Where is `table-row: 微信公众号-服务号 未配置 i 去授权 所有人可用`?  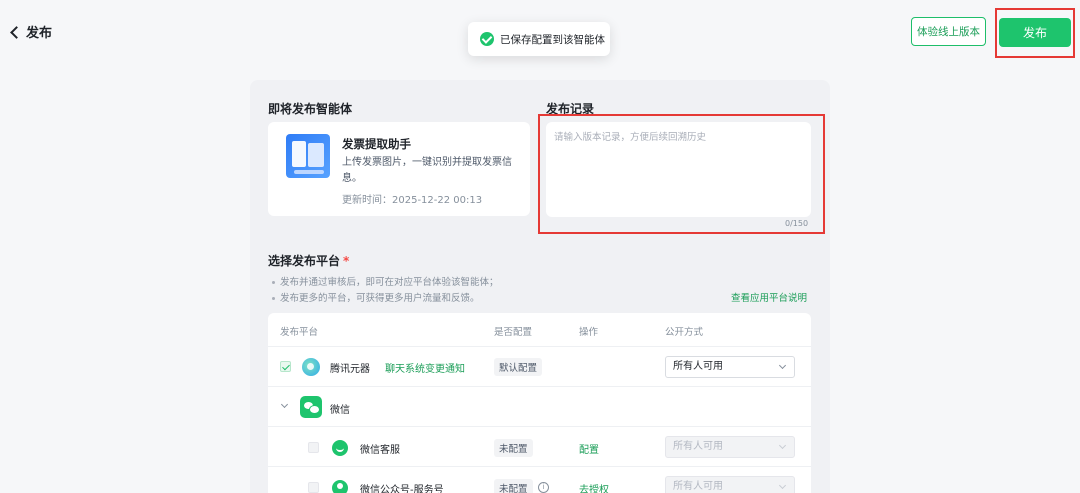 table-row: 微信公众号-服务号 未配置 i 去授权 所有人可用 is located at coordinates (539, 480).